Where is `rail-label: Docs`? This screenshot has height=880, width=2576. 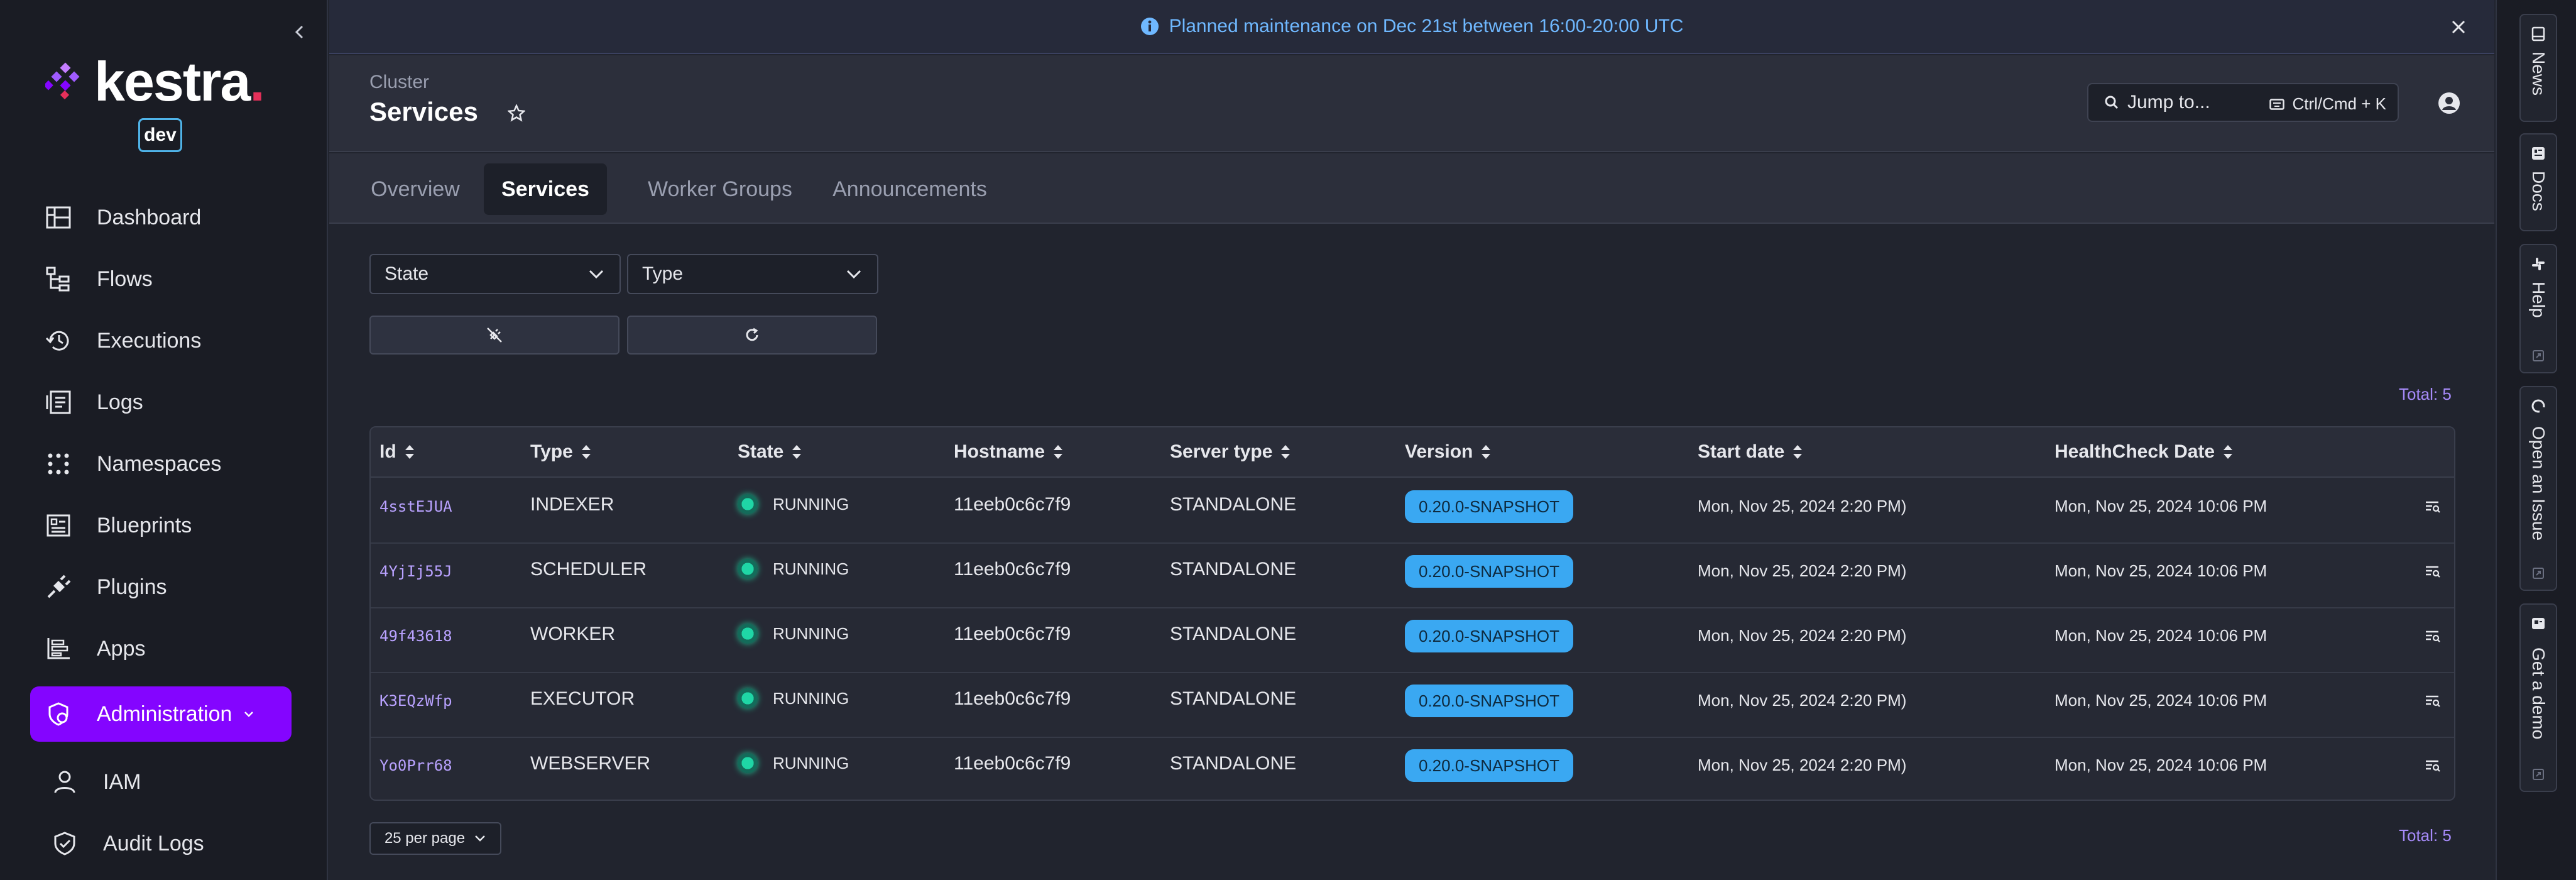 rail-label: Docs is located at coordinates (2538, 191).